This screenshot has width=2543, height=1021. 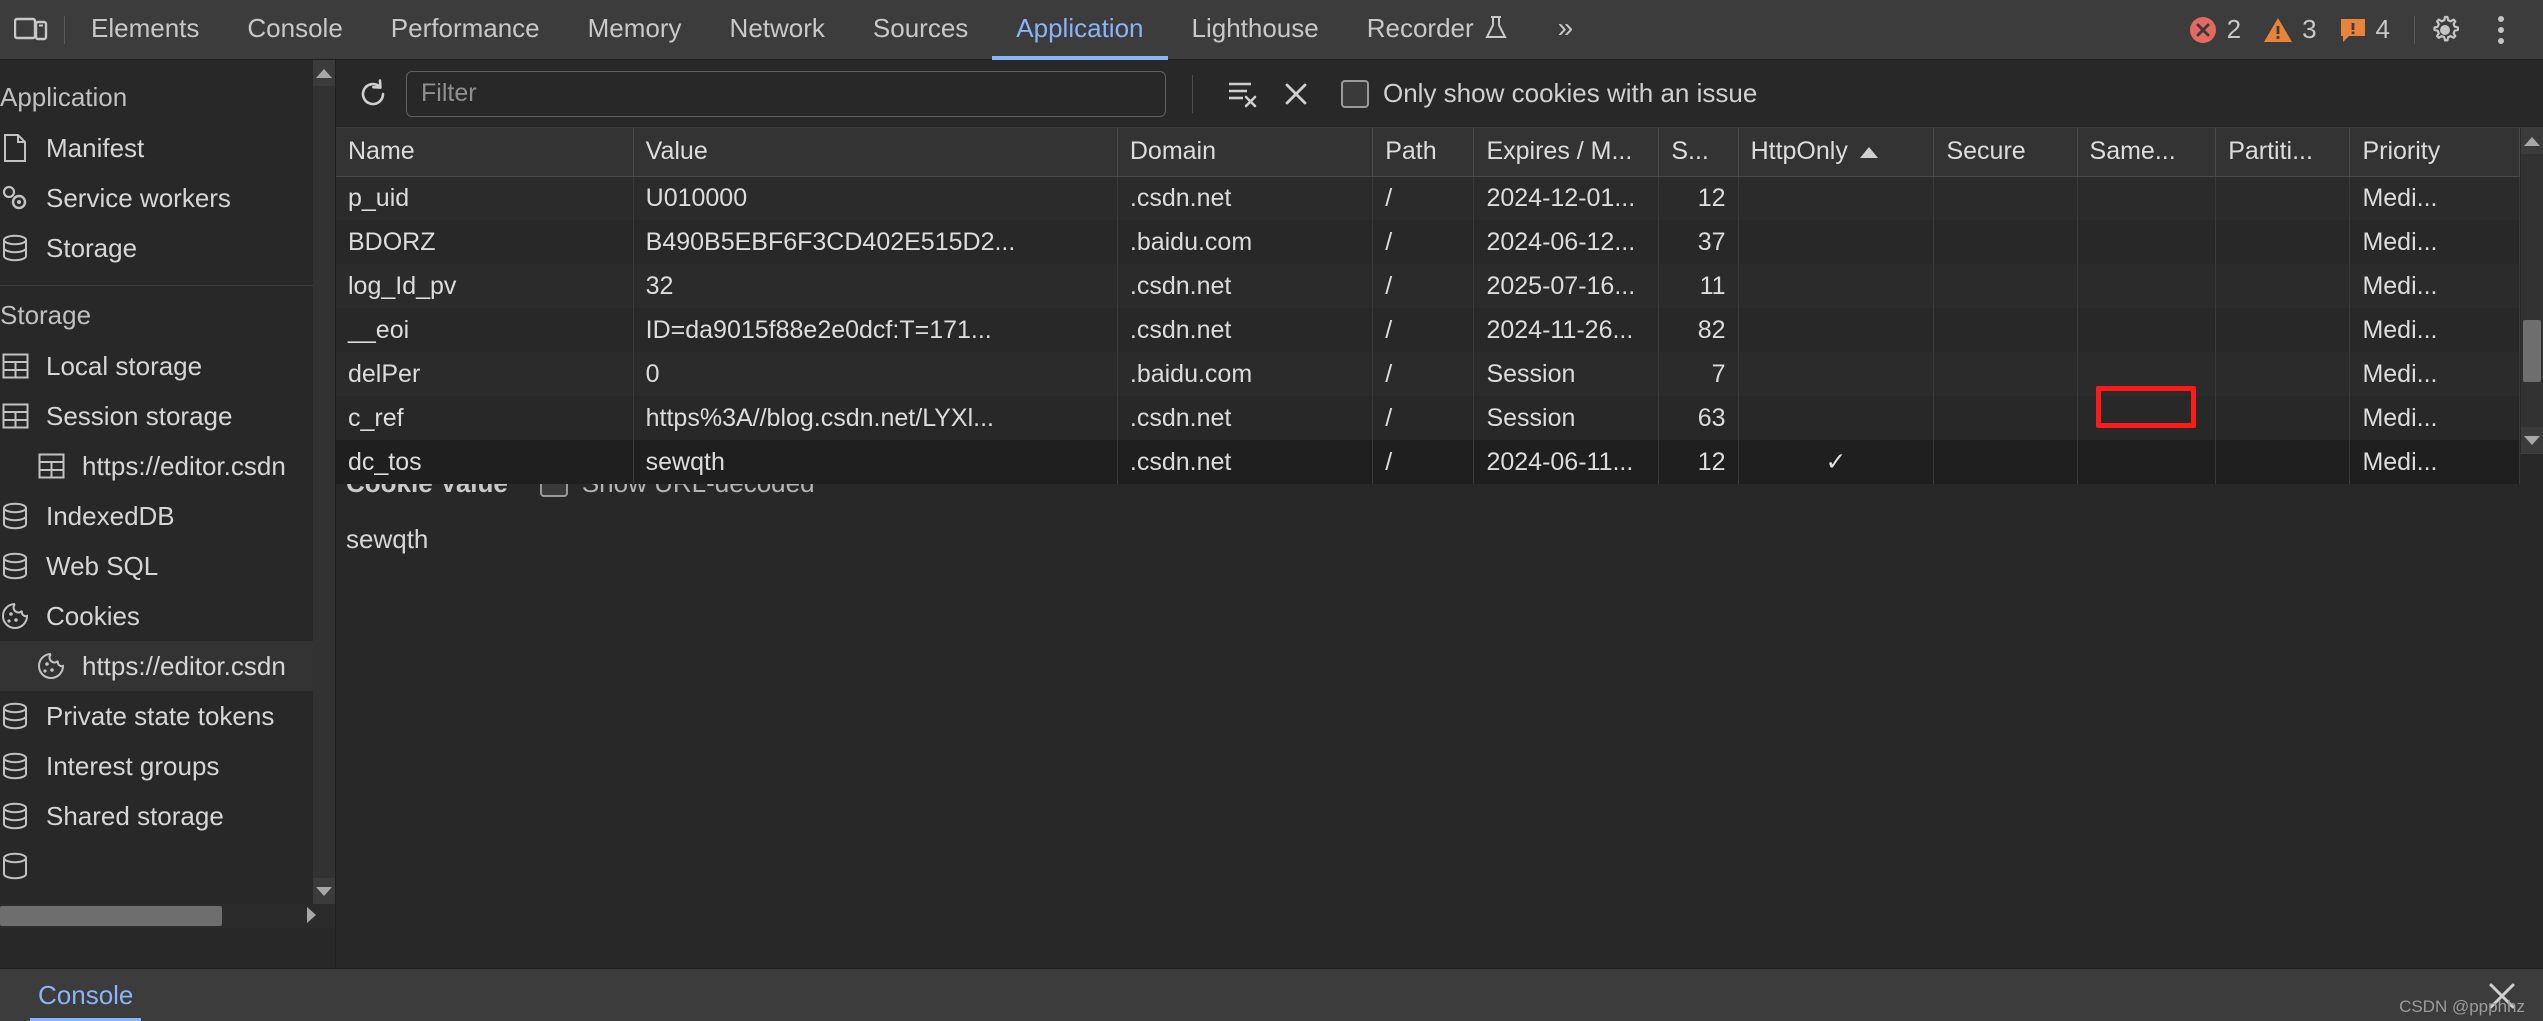 What do you see at coordinates (635, 30) in the screenshot?
I see `tab-memory: Memory` at bounding box center [635, 30].